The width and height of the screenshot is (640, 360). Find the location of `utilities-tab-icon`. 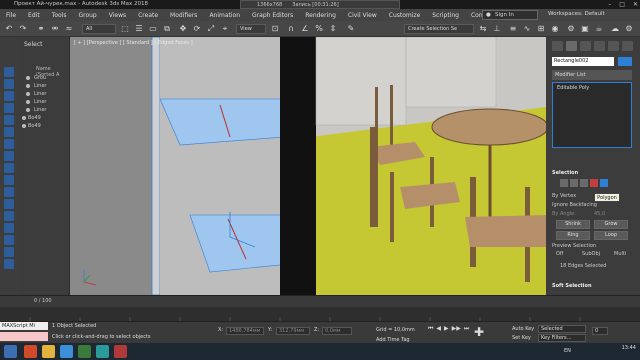

utilities-tab-icon is located at coordinates (627, 46).